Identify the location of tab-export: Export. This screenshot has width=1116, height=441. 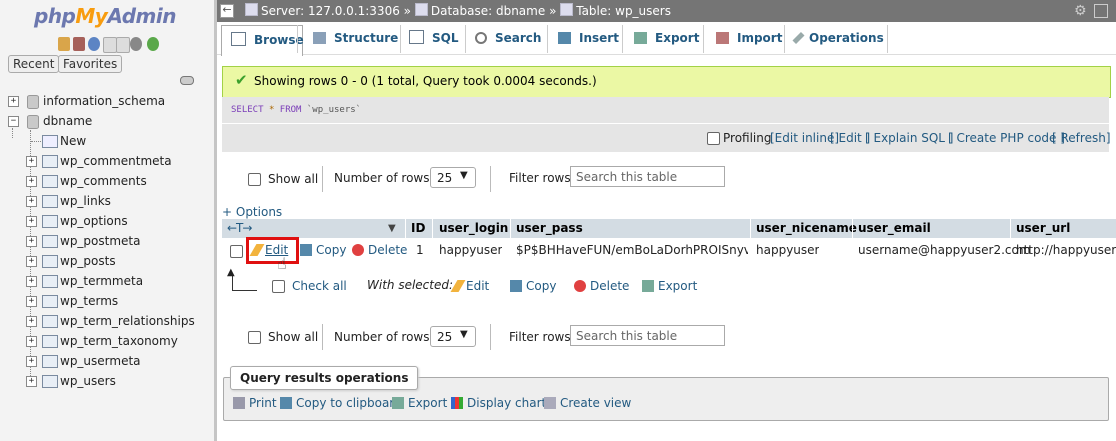
(666, 38).